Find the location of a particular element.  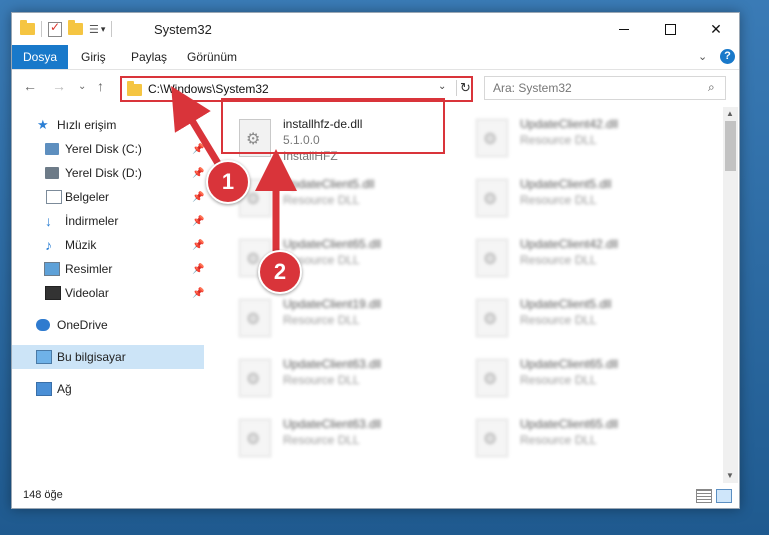

properties-icon is located at coordinates (55, 28).